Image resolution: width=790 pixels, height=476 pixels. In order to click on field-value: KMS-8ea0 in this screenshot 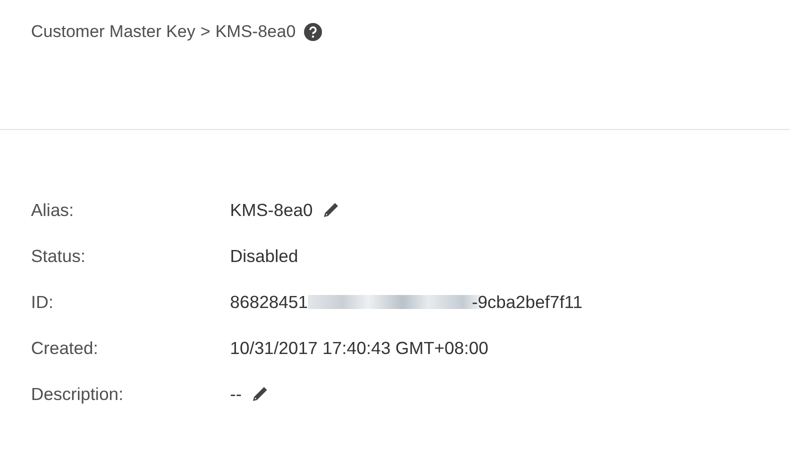, I will do `click(271, 210)`.